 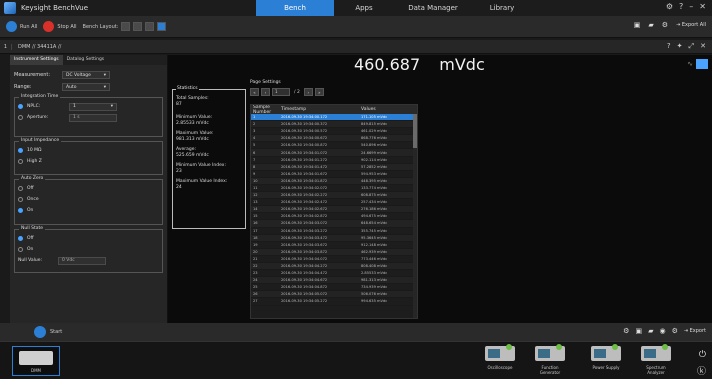 I want to click on record-icon: ◉, so click(x=662, y=331).